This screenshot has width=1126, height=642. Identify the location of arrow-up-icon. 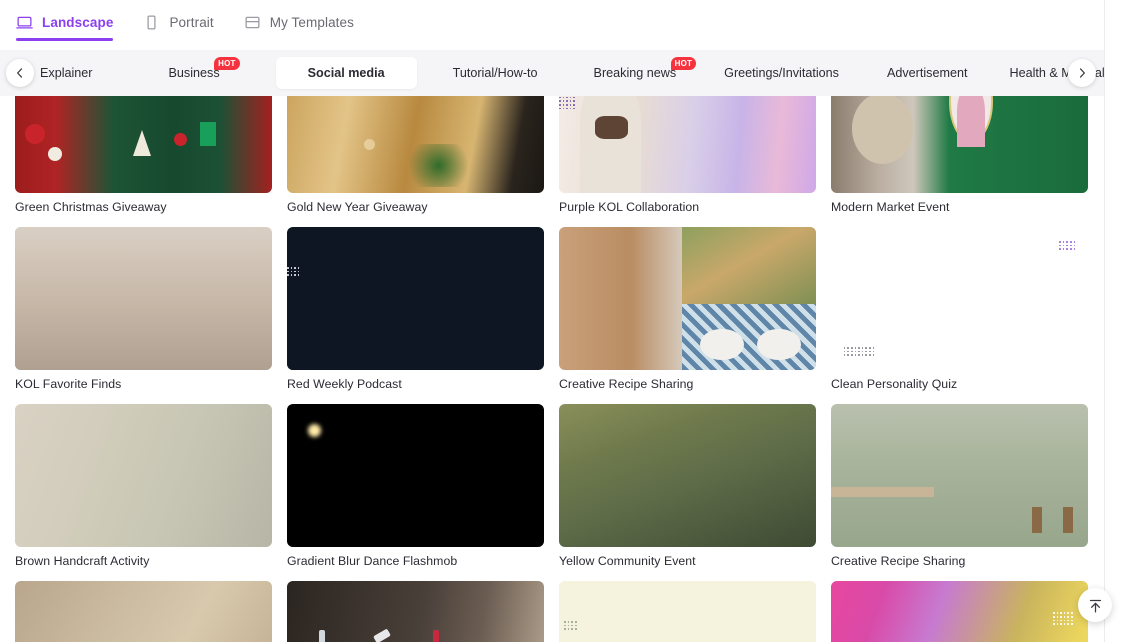
(1095, 606).